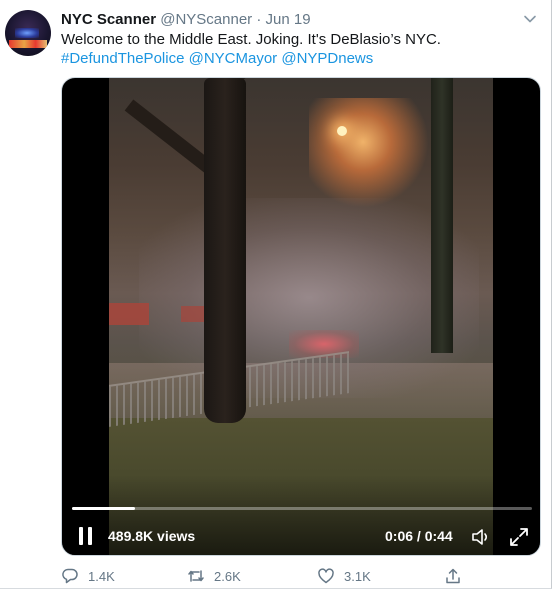  I want to click on like-count: 3.1K, so click(357, 576).